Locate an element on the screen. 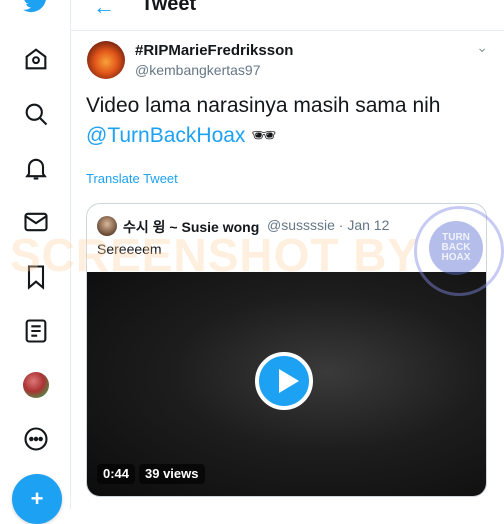 This screenshot has width=504, height=524. author-display-name: #RIPMarieFredriksson is located at coordinates (214, 50).